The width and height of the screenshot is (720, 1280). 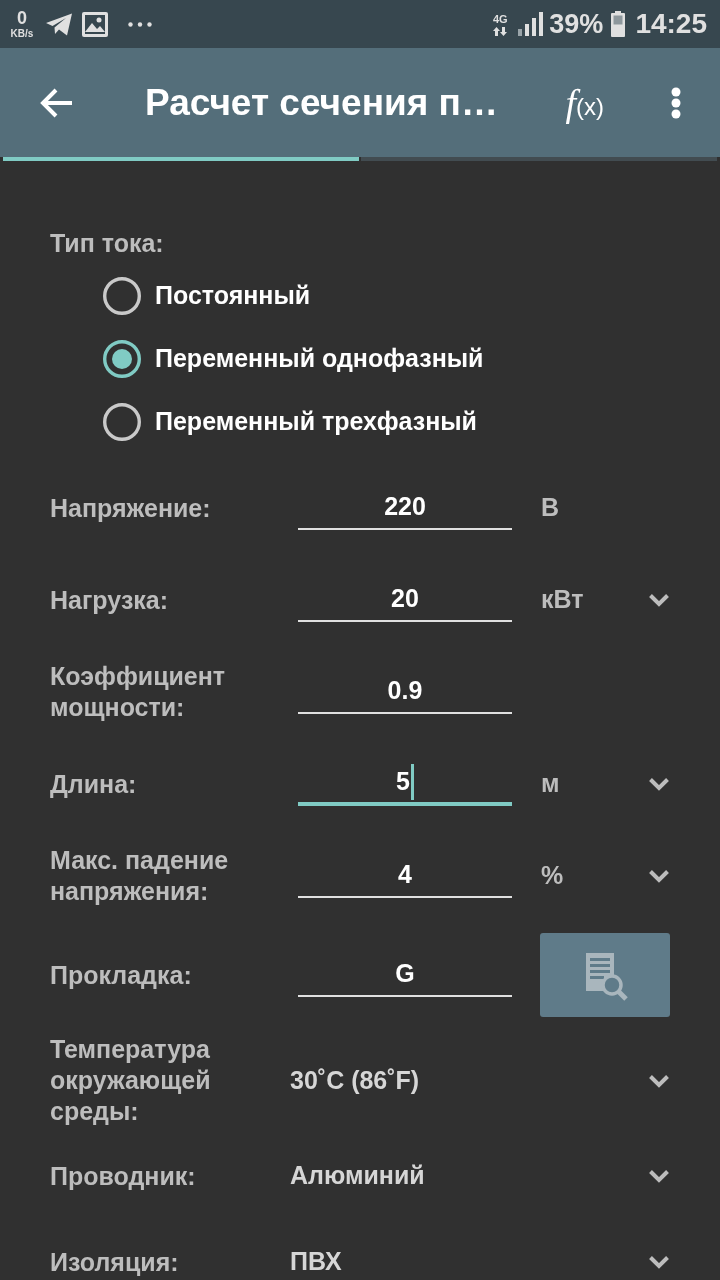 What do you see at coordinates (671, 24) in the screenshot?
I see `clock-time: 14:25` at bounding box center [671, 24].